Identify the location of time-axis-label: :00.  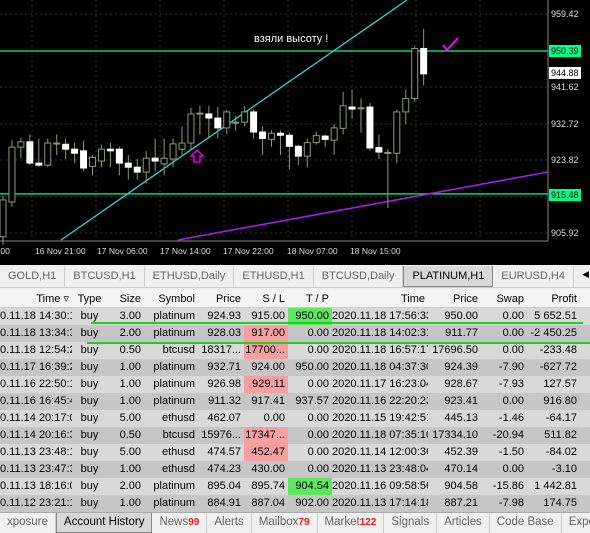
(5, 251).